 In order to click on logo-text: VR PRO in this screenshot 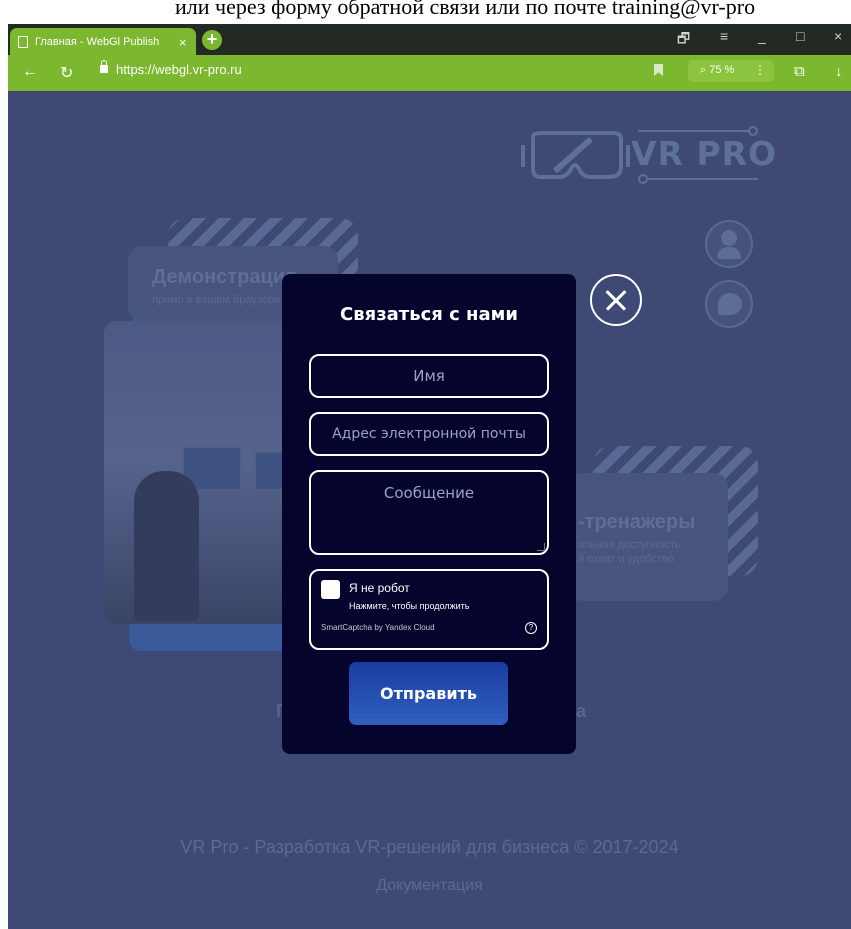, I will do `click(704, 153)`.